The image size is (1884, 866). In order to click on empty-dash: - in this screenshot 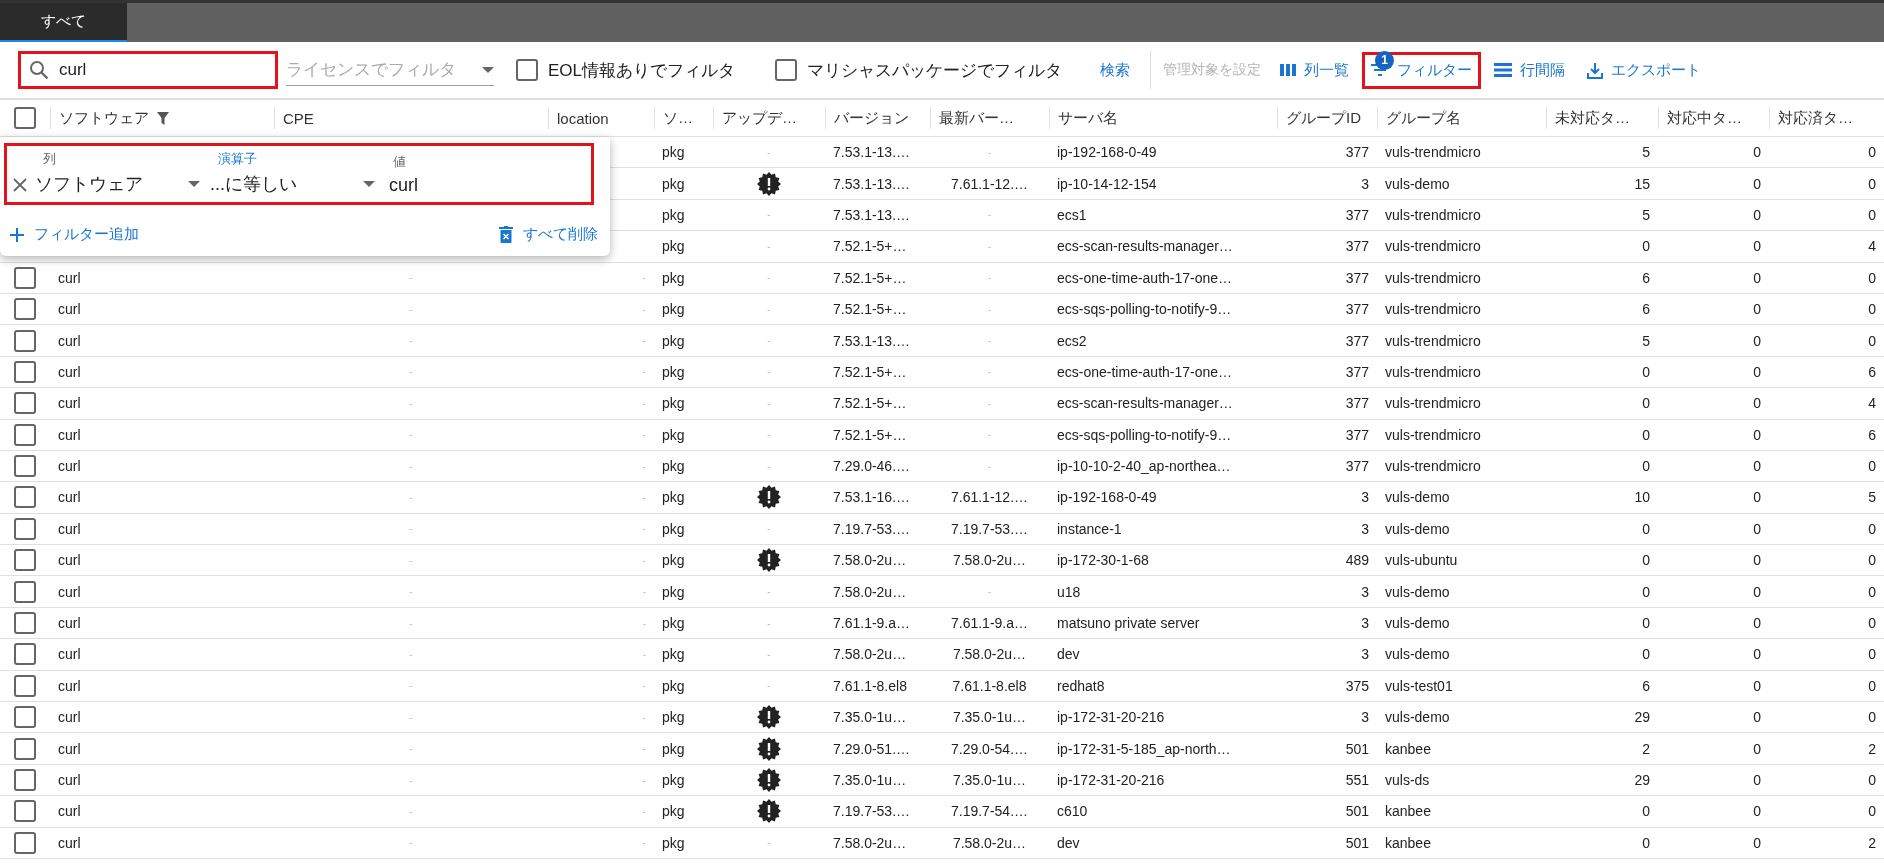, I will do `click(769, 623)`.